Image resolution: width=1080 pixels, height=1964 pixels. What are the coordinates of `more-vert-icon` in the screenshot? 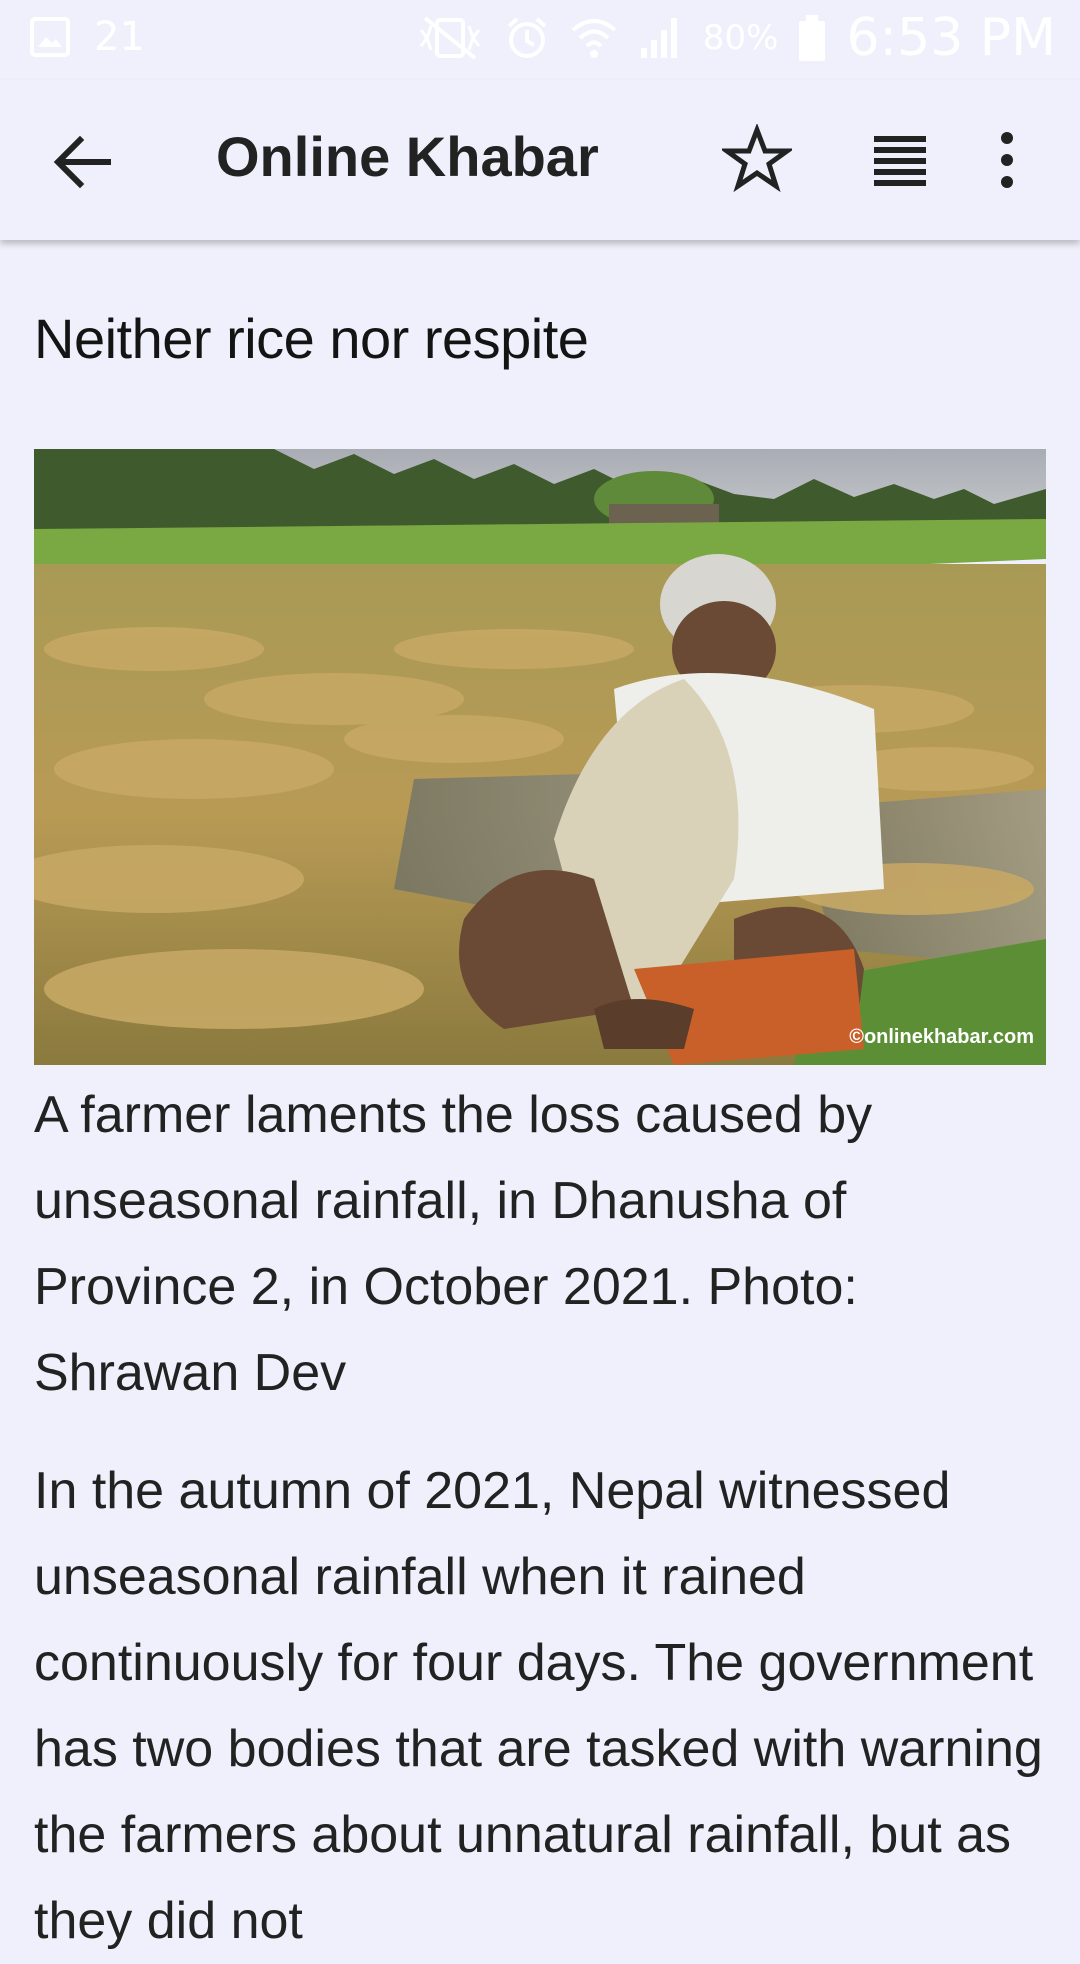 It's located at (1007, 164).